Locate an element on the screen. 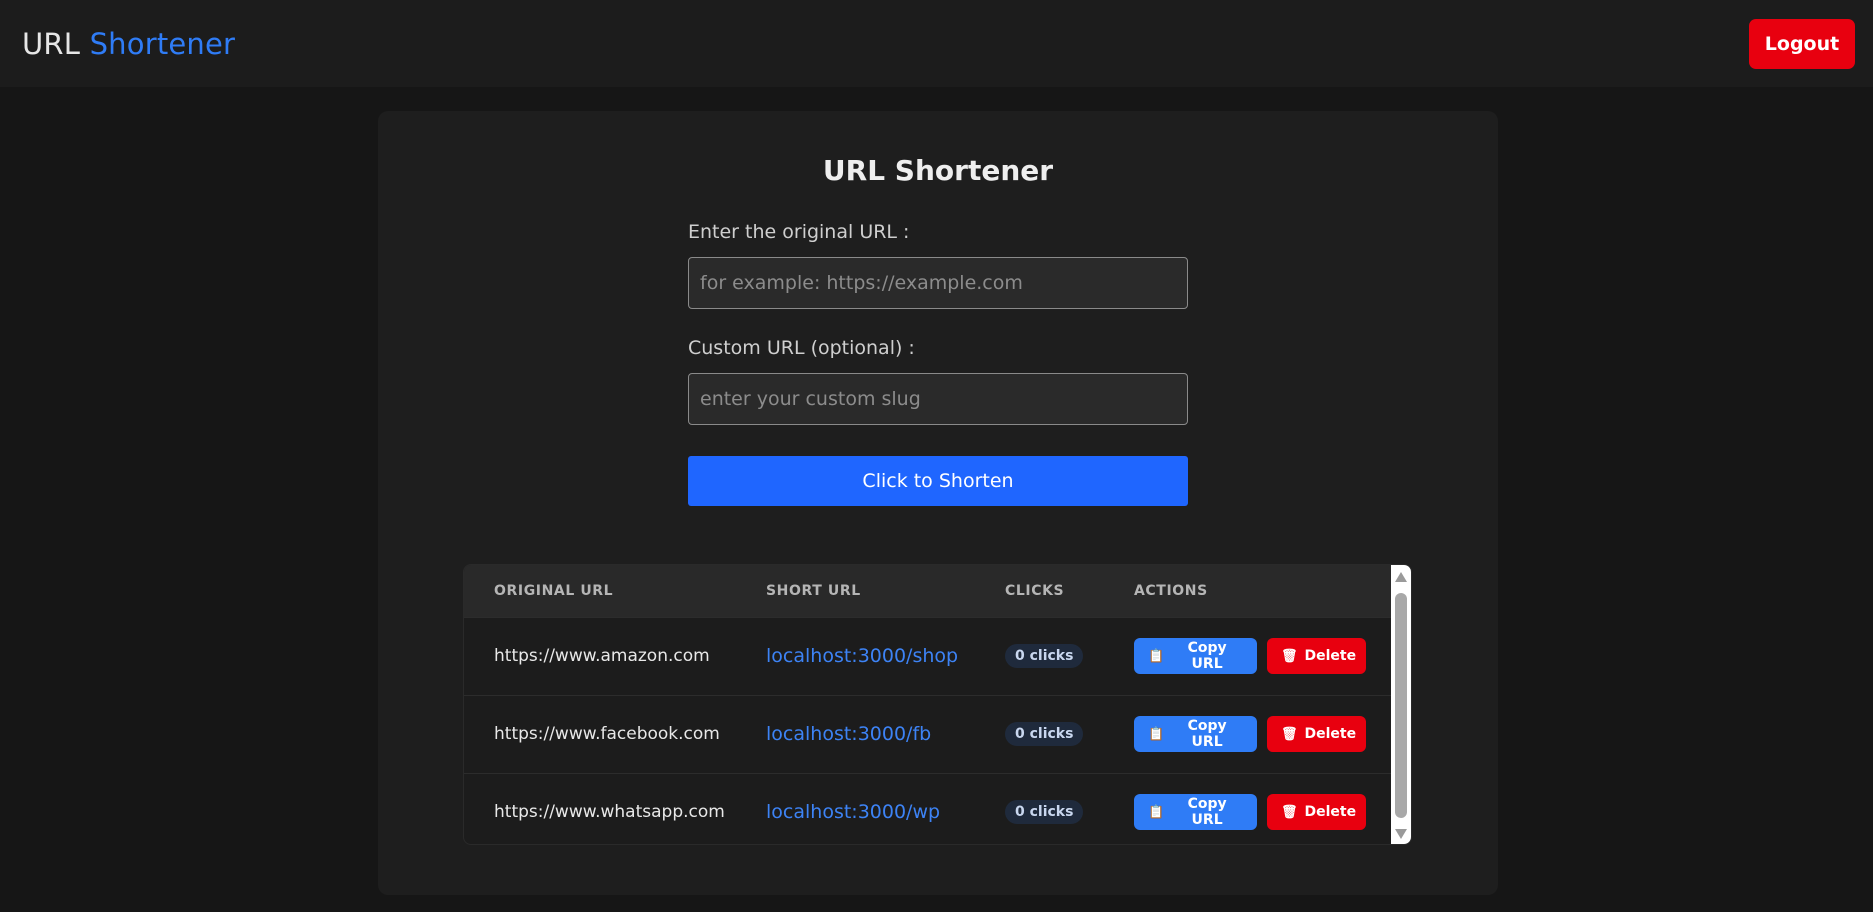  custom-url-label: Custom URL (optional) : is located at coordinates (801, 348).